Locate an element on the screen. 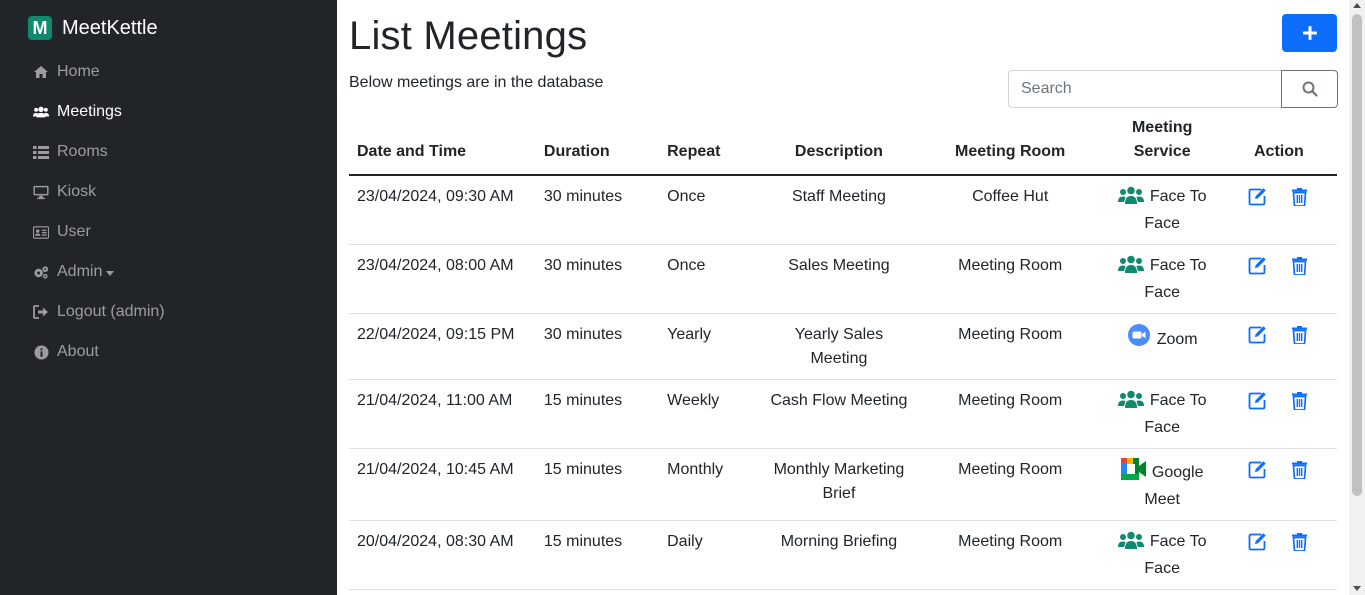  chevron-down-icon is located at coordinates (110, 273).